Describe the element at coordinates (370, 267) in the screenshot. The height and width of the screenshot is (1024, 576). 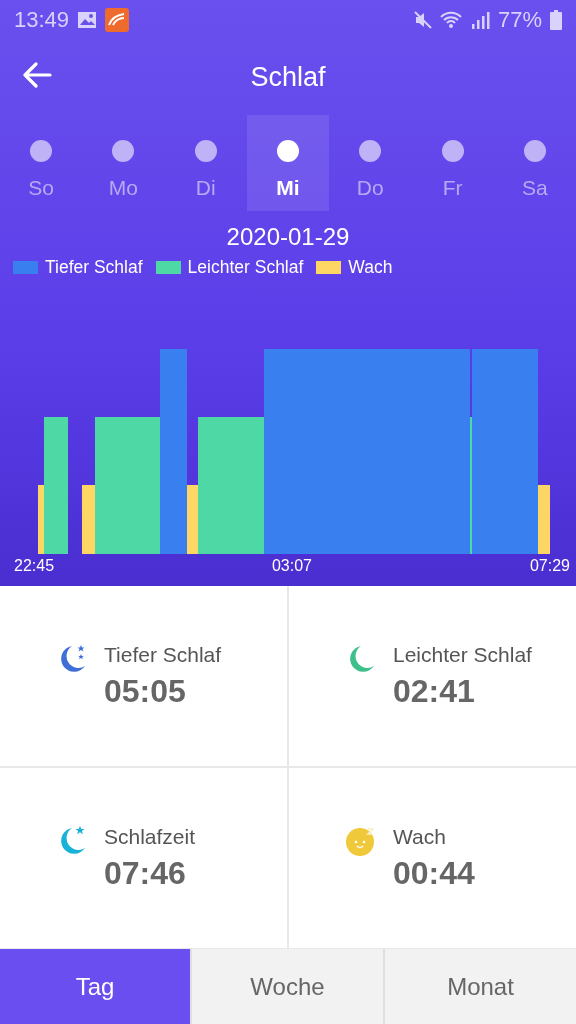
I see `legend-label: Wach` at that location.